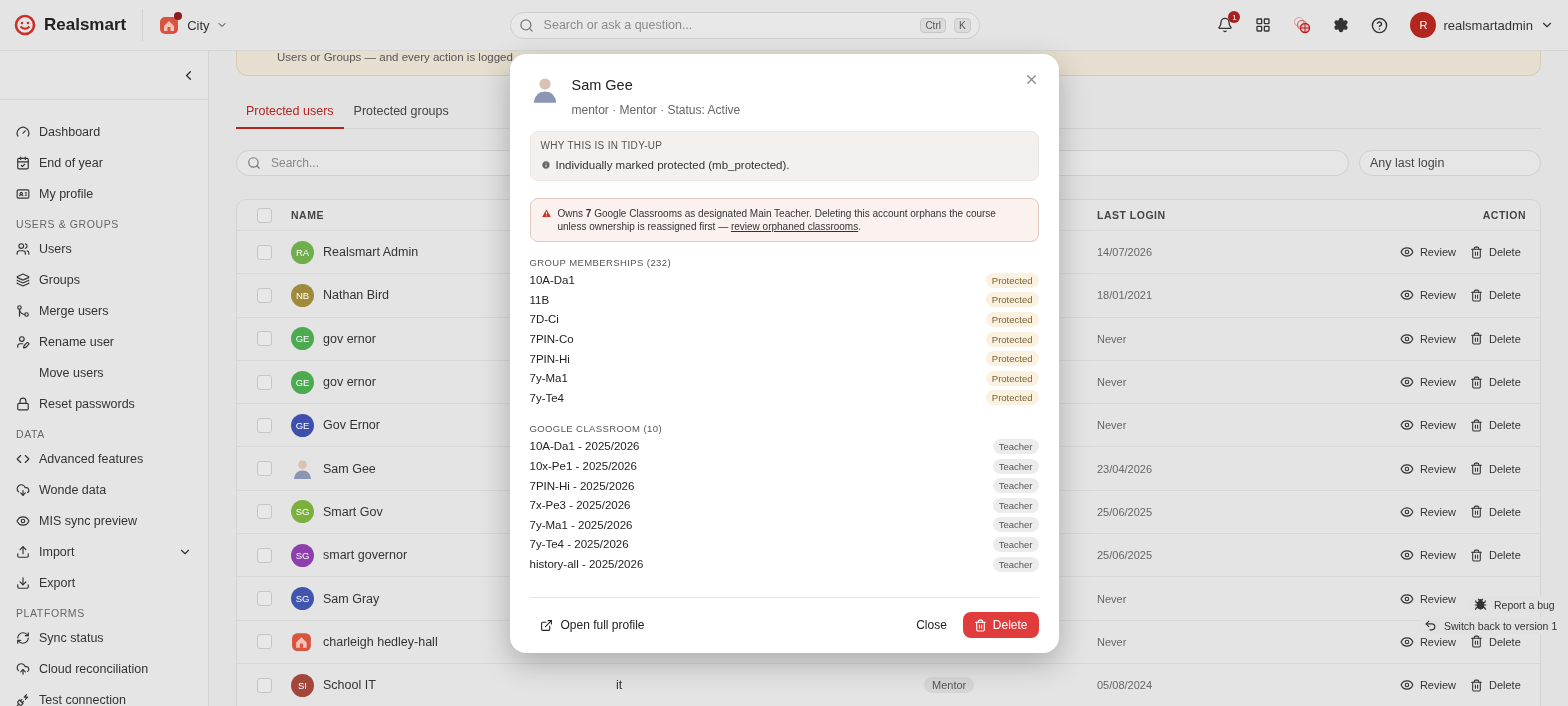 The image size is (1568, 706). Describe the element at coordinates (602, 84) in the screenshot. I see `dialog-title: Sam Gee` at that location.